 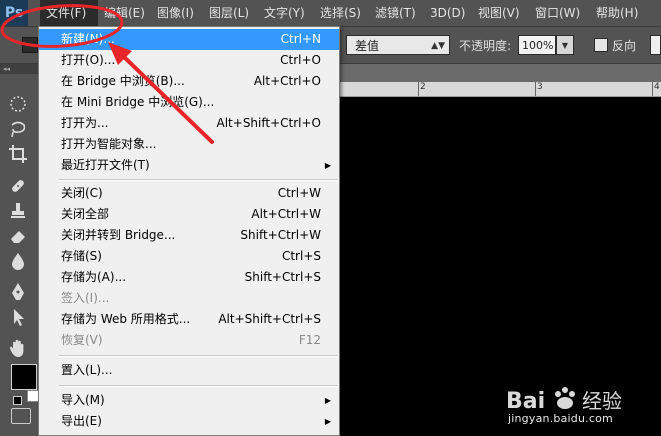 What do you see at coordinates (499, 13) in the screenshot?
I see `menu-view: 视图(V)` at bounding box center [499, 13].